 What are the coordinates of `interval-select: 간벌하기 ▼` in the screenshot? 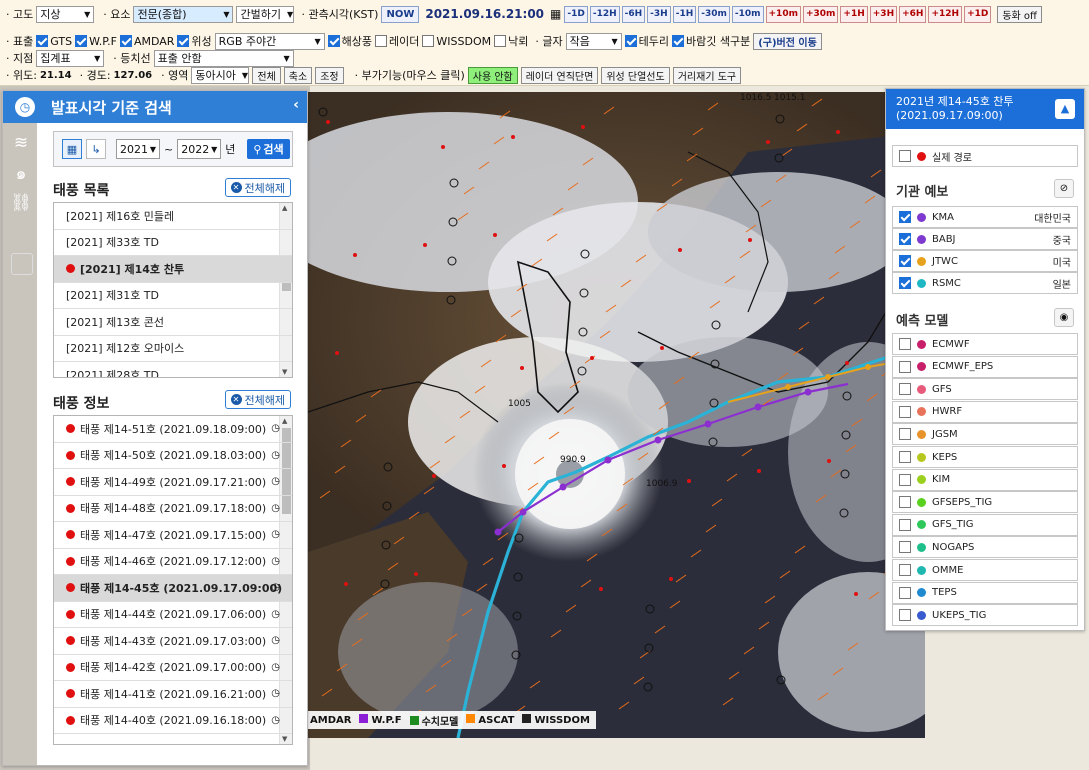 It's located at (265, 14).